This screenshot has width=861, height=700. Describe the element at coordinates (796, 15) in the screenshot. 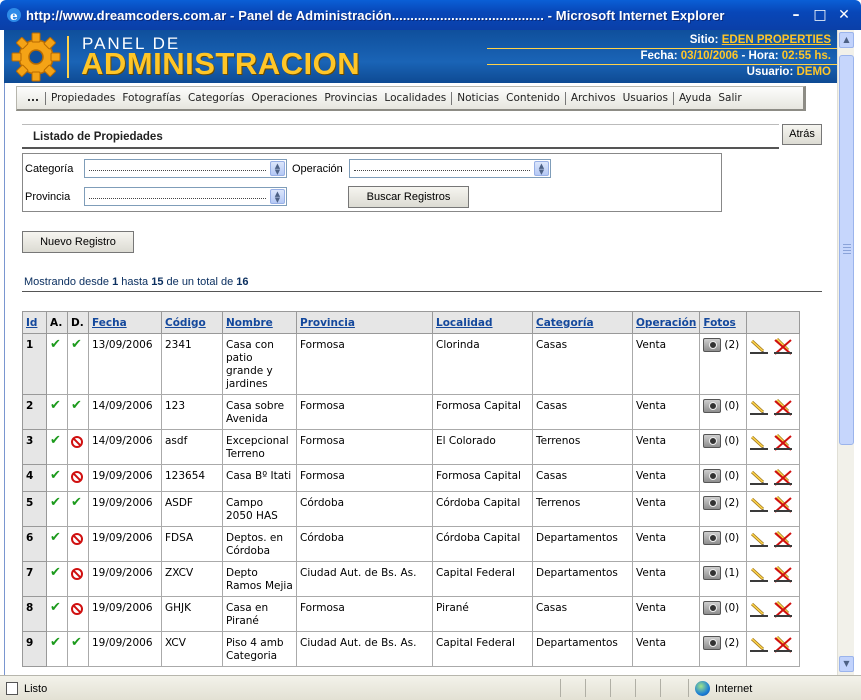

I see `minimize-button: –` at that location.